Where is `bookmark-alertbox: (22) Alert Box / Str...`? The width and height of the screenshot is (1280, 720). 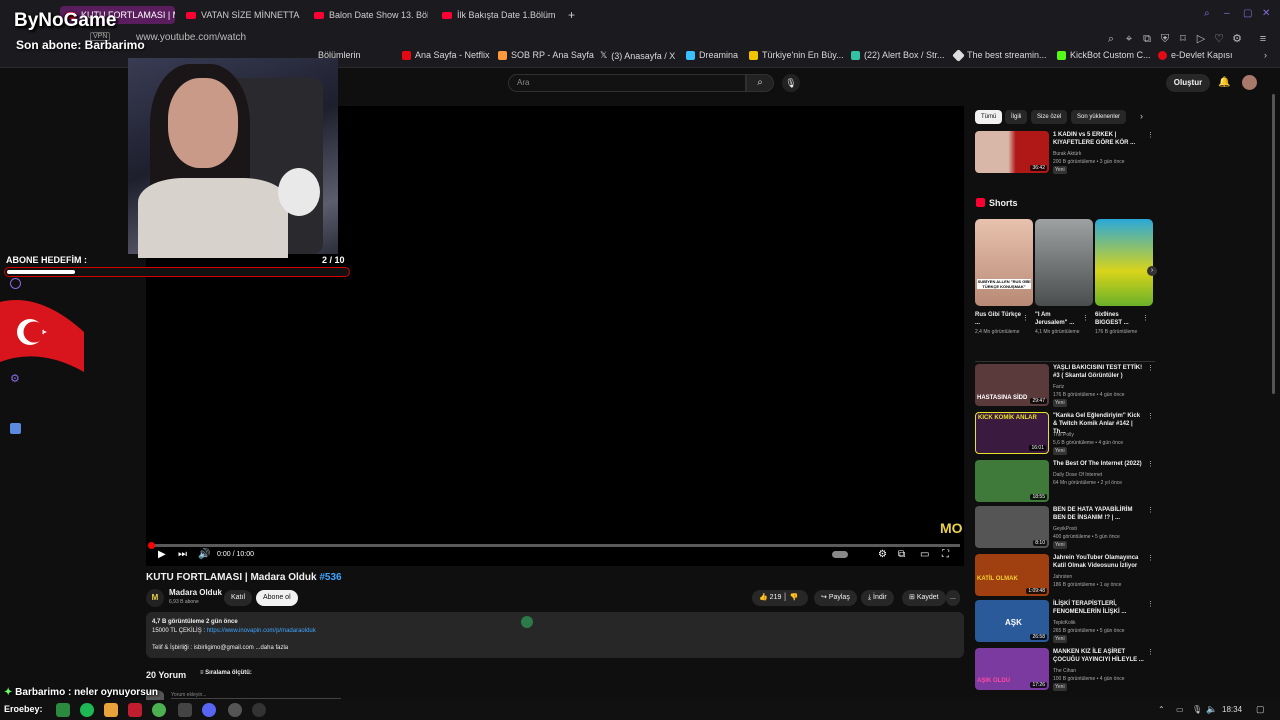
bookmark-alertbox: (22) Alert Box / Str... is located at coordinates (898, 55).